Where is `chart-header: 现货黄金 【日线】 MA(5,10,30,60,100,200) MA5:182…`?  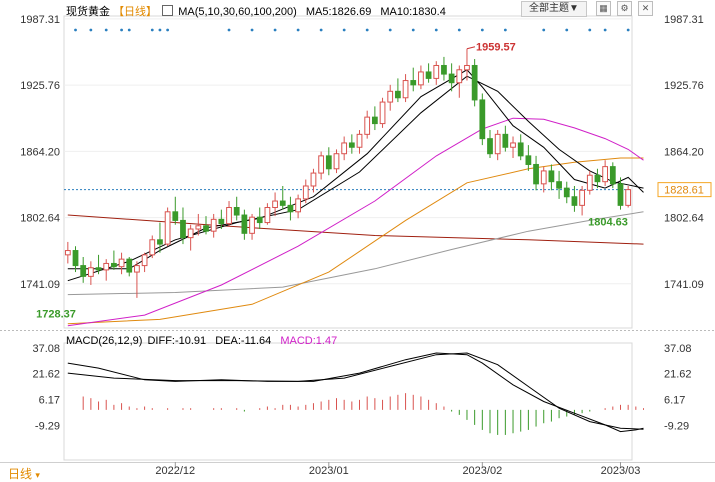 chart-header: 现货黄金 【日线】 MA(5,10,30,60,100,200) MA5:182… is located at coordinates (256, 11).